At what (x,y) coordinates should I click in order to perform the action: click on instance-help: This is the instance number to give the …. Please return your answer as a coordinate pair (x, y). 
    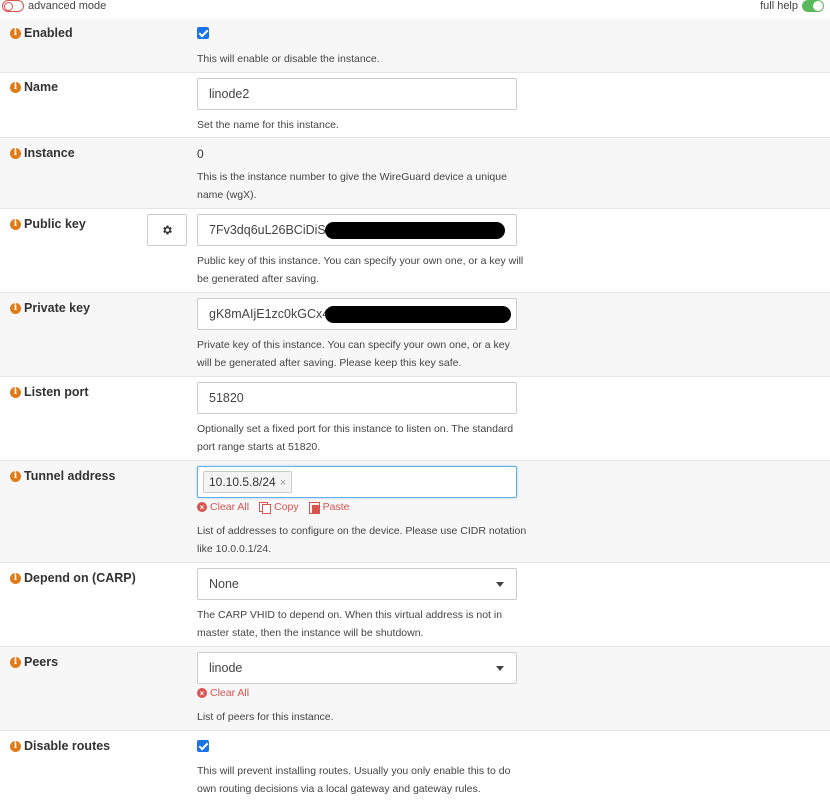
    Looking at the image, I should click on (352, 186).